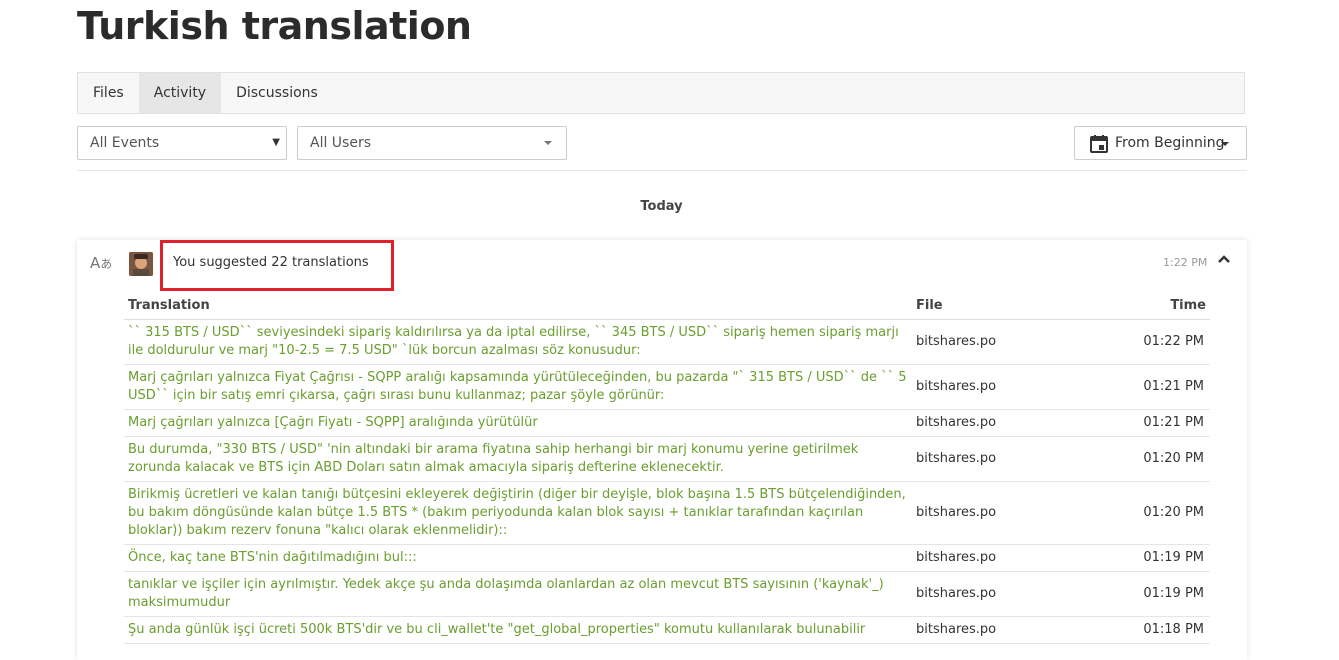 The image size is (1339, 660). I want to click on users-filter-select: All Users, so click(432, 143).